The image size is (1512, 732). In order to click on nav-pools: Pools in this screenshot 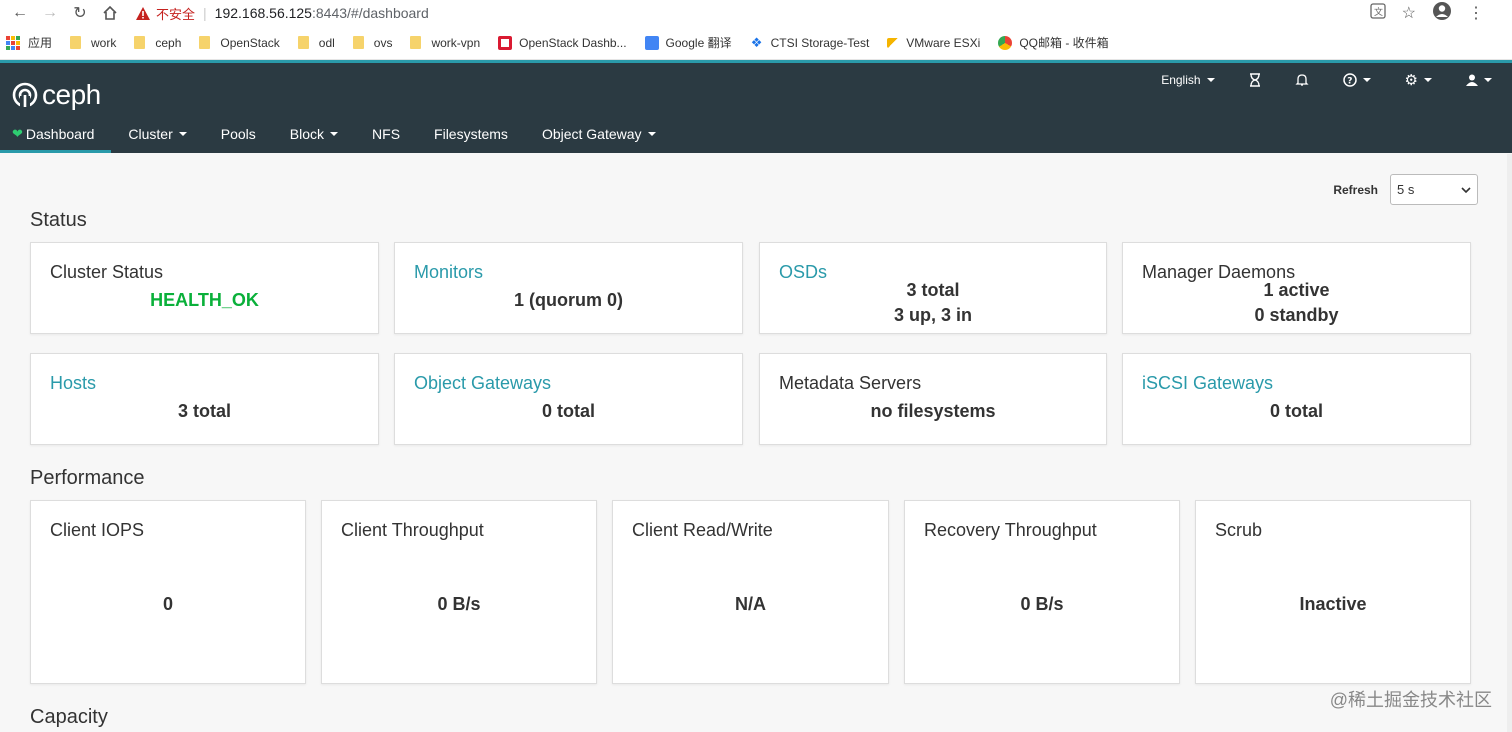, I will do `click(238, 134)`.